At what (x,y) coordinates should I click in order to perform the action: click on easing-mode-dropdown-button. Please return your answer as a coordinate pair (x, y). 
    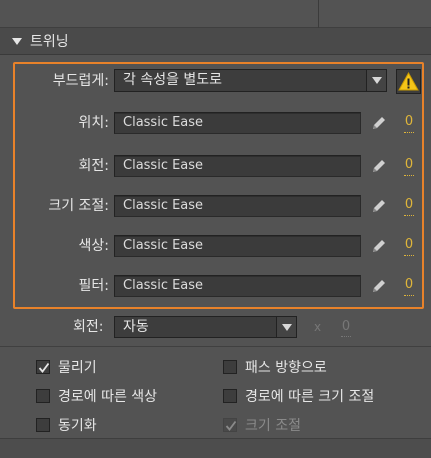
    Looking at the image, I should click on (376, 80).